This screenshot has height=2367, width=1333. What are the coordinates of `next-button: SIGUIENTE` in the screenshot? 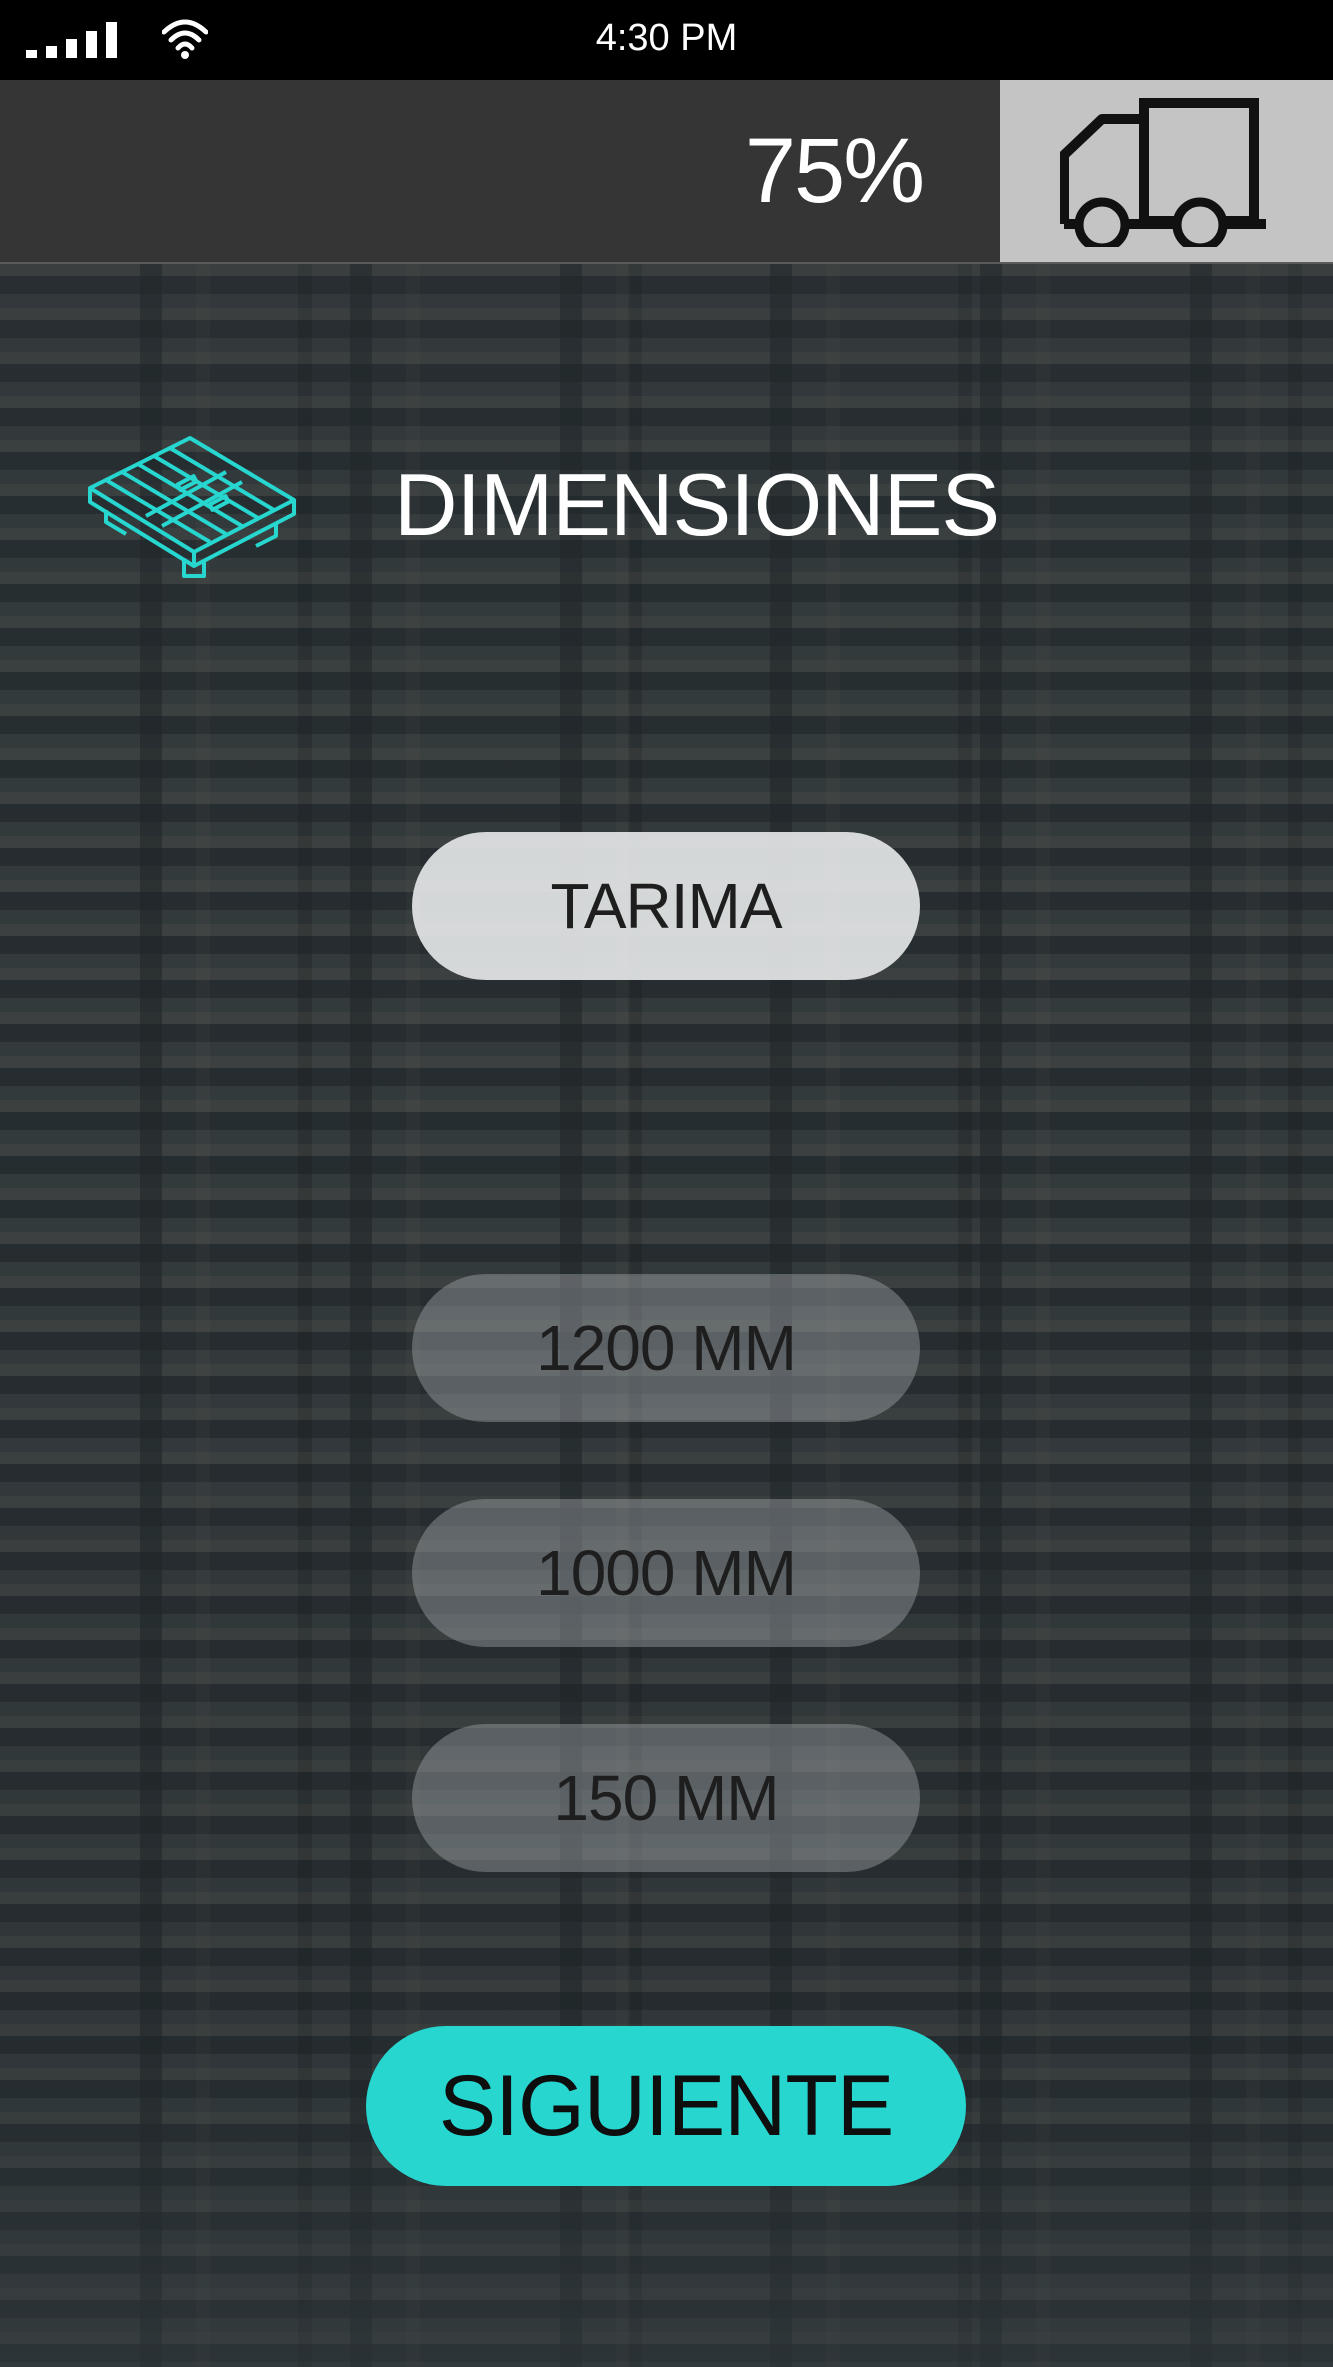 It's located at (666, 2106).